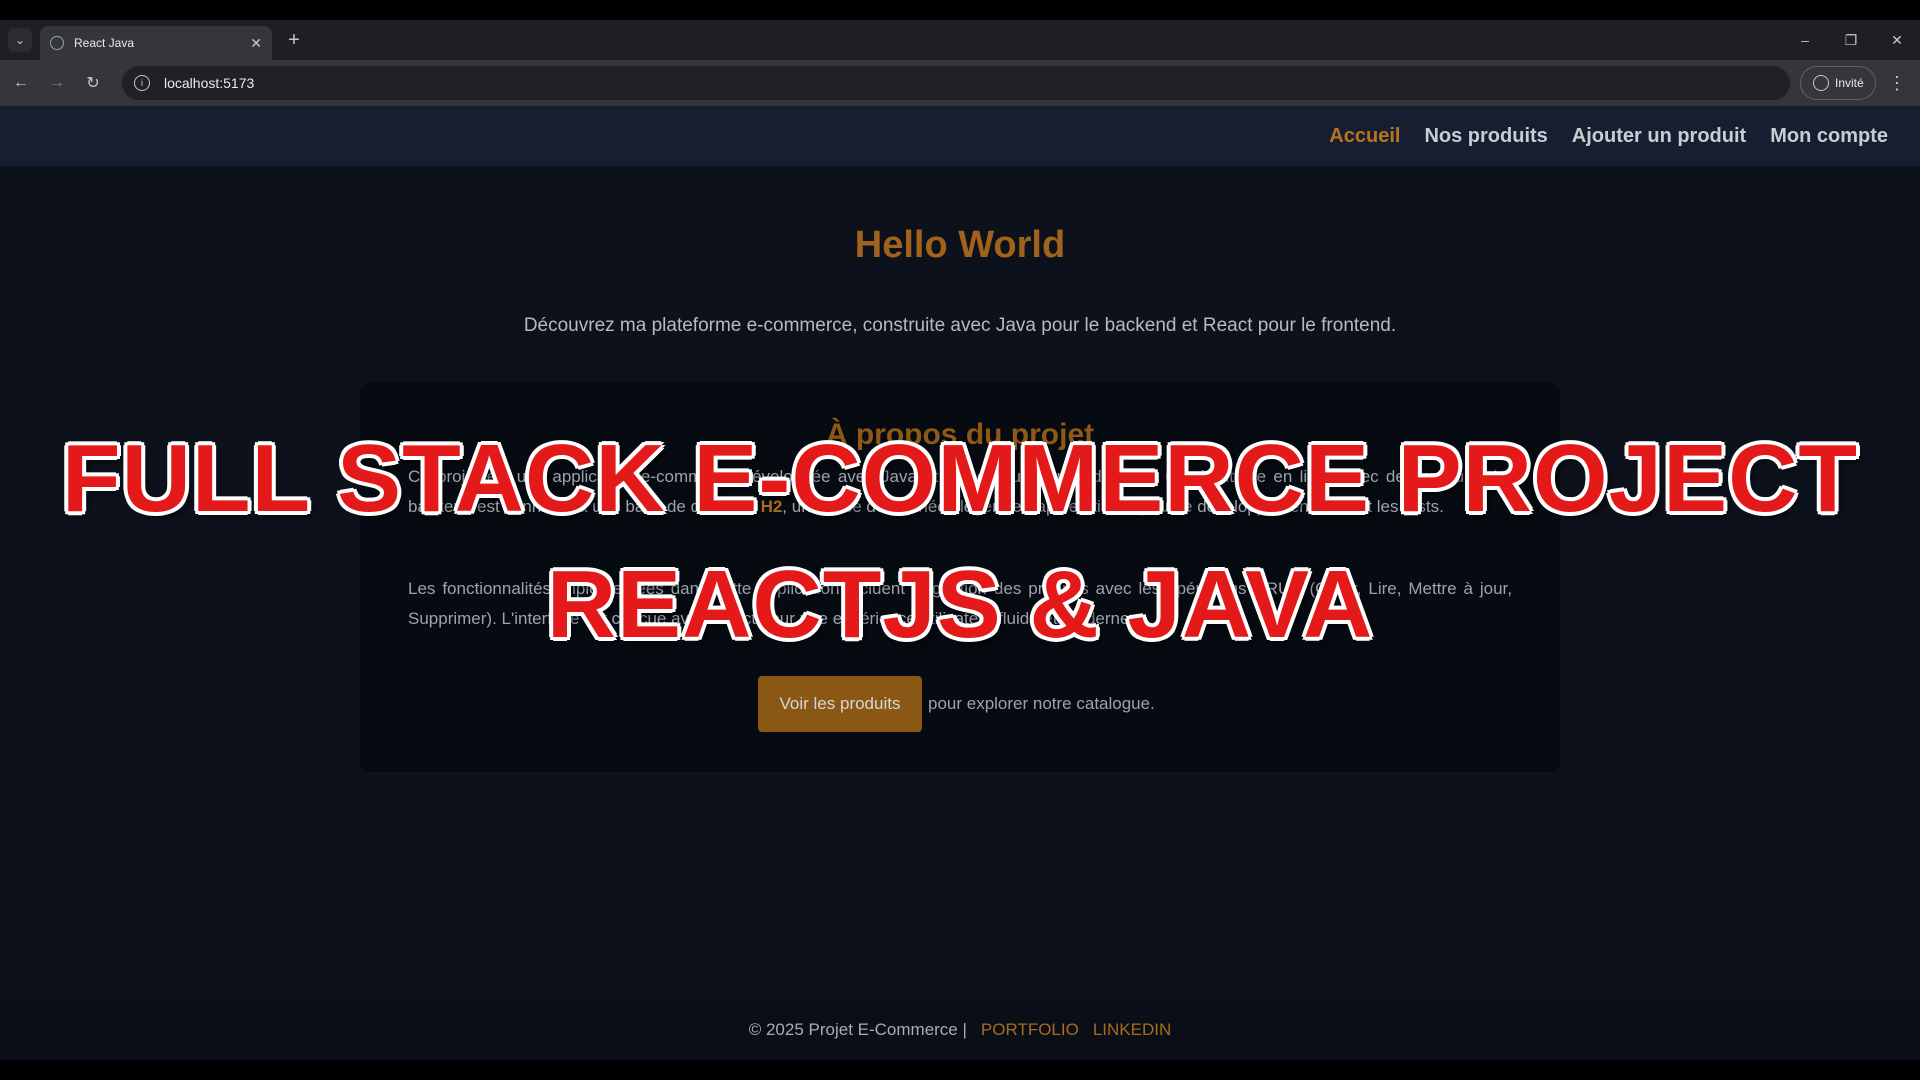  Describe the element at coordinates (256, 43) in the screenshot. I see `close-icon: ✕` at that location.